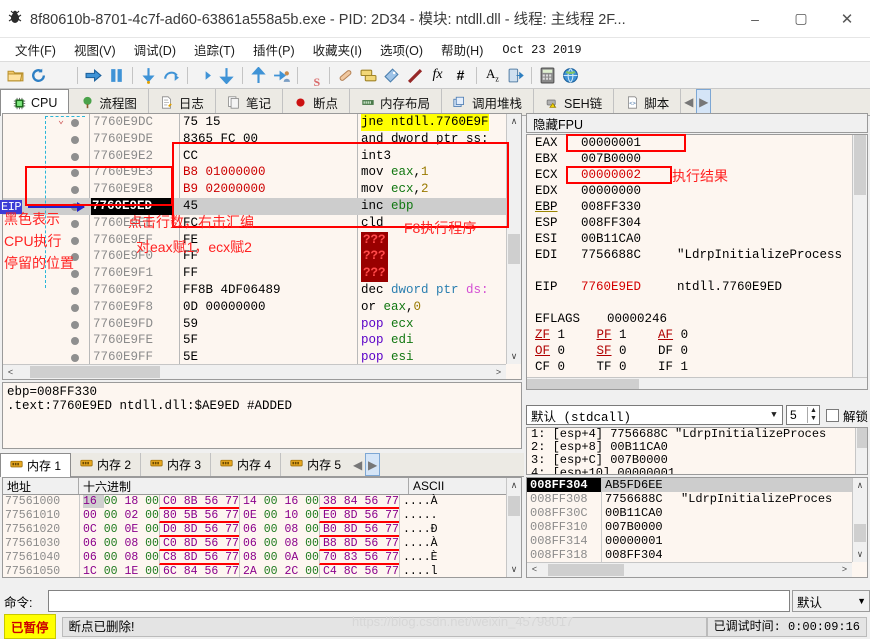 The width and height of the screenshot is (870, 639). I want to click on dump-byte: B0, so click(333, 529).